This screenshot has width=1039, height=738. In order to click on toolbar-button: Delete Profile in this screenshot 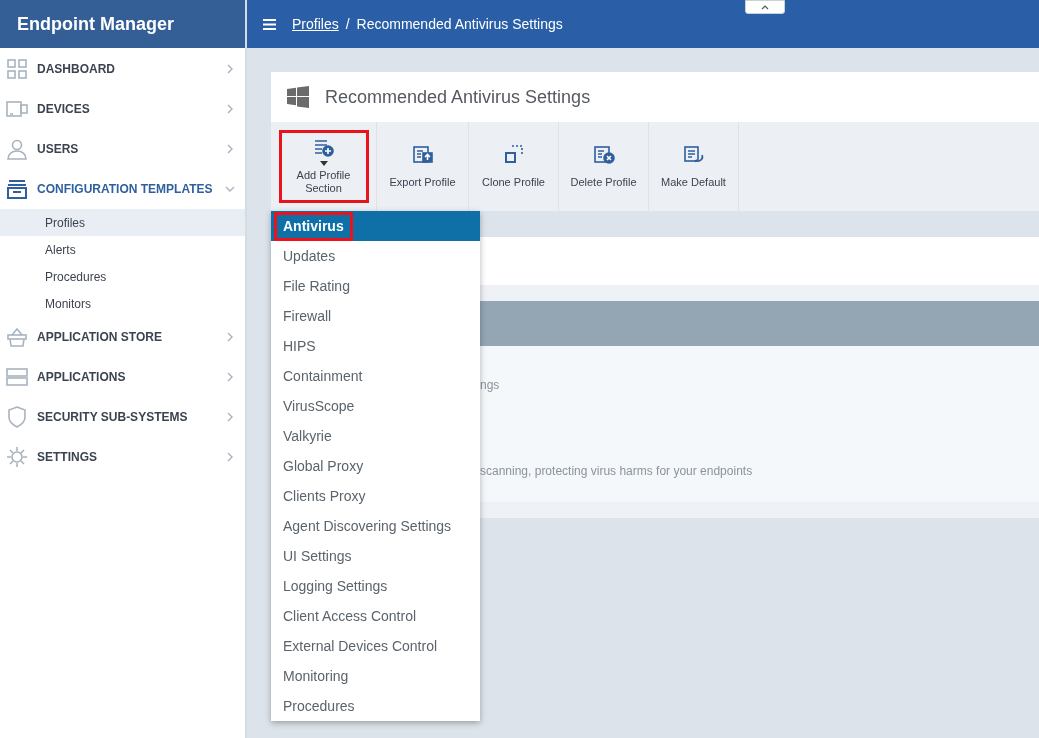, I will do `click(603, 166)`.